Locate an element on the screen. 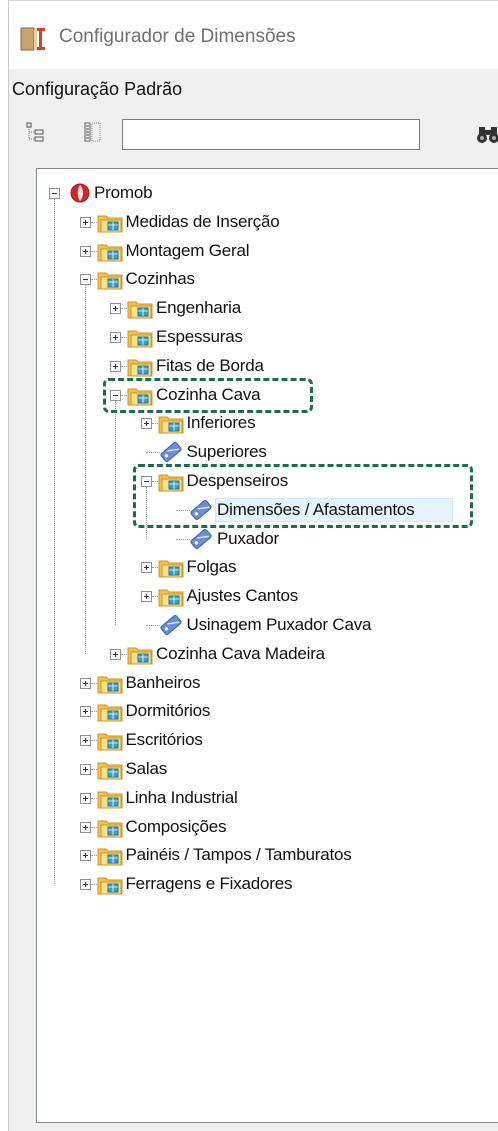 The image size is (498, 1131). tree-node: Painéis / Tampos / Tamburatos is located at coordinates (267, 855).